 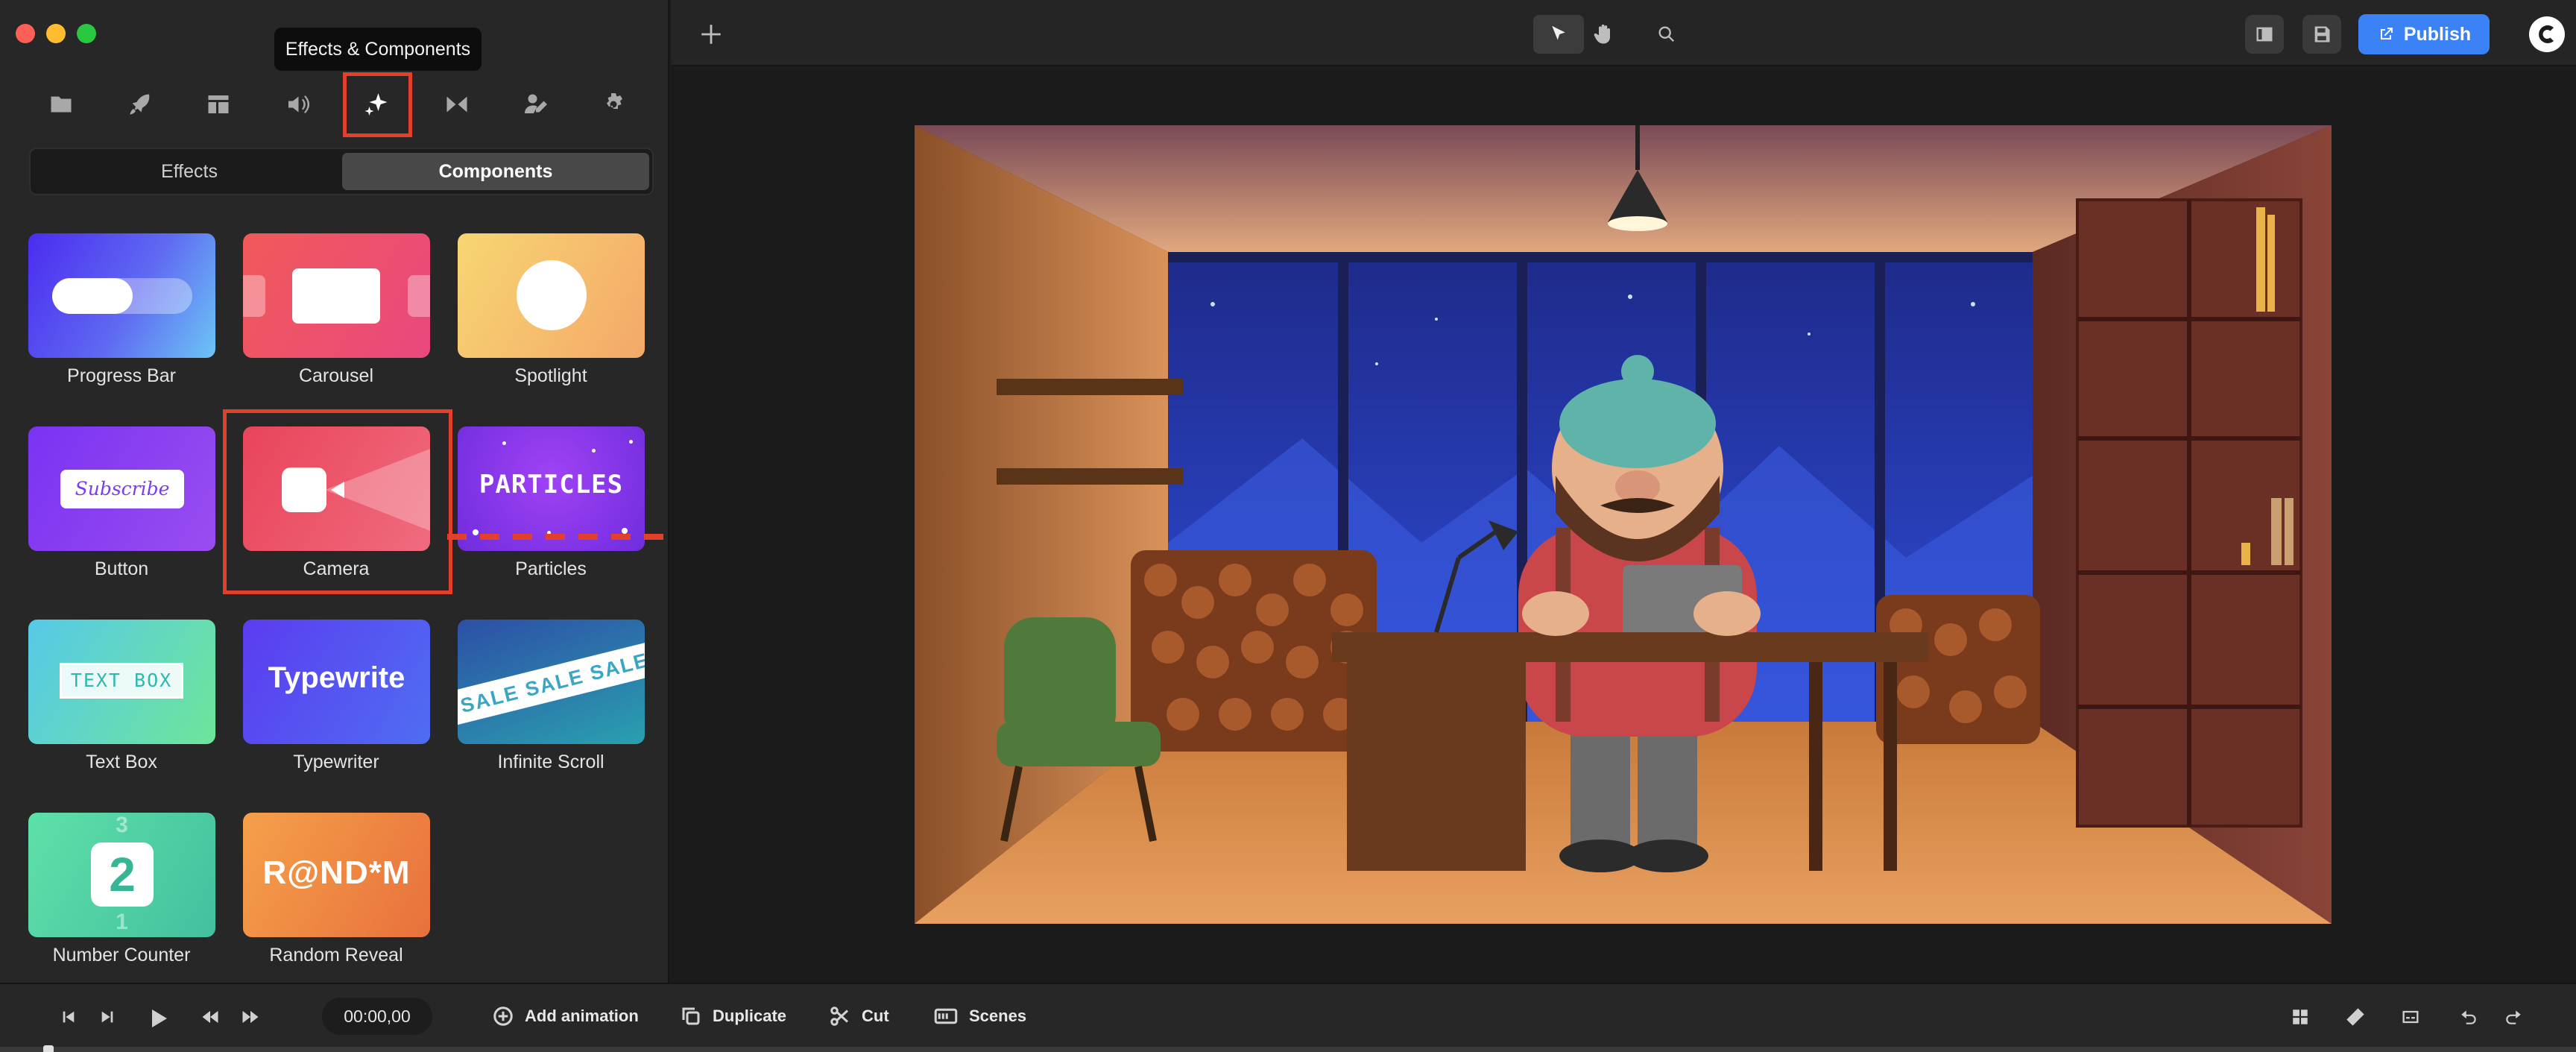 I want to click on effects-components-toggle: Effects Components, so click(x=341, y=171).